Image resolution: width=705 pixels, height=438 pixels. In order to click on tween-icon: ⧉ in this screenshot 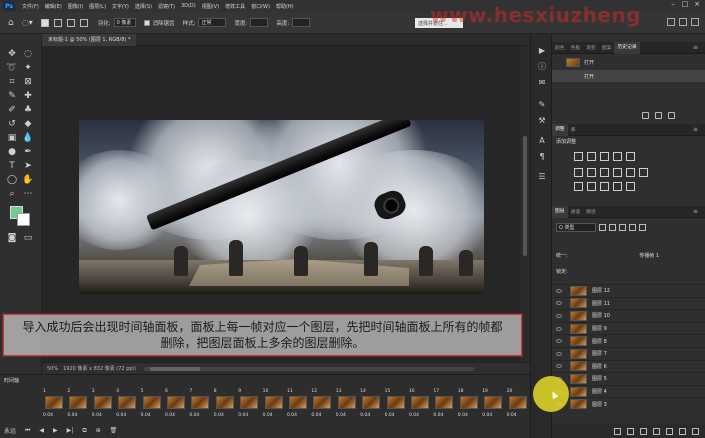, I will do `click(84, 431)`.